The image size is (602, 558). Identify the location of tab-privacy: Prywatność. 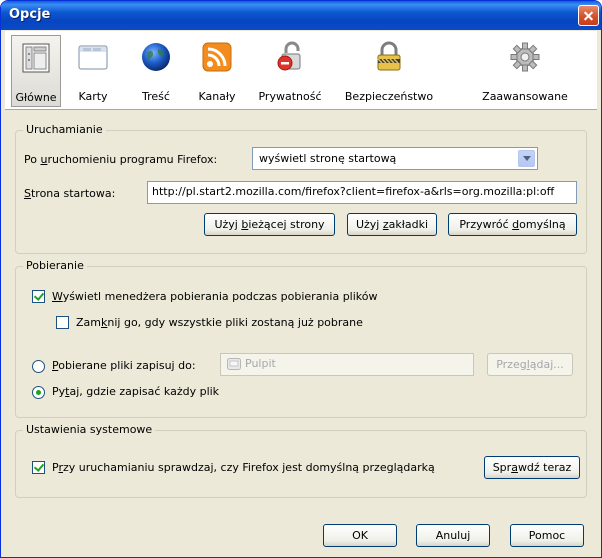
(290, 71).